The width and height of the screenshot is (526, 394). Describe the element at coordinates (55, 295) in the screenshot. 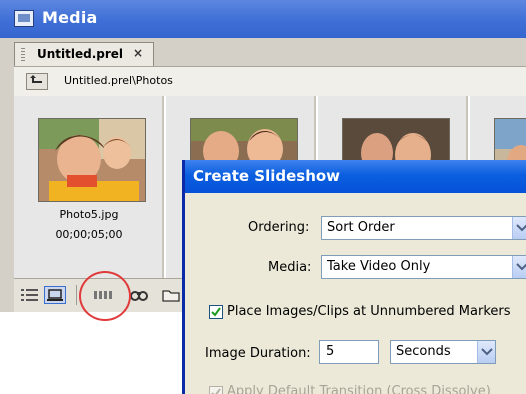

I see `icon-view-icon` at that location.